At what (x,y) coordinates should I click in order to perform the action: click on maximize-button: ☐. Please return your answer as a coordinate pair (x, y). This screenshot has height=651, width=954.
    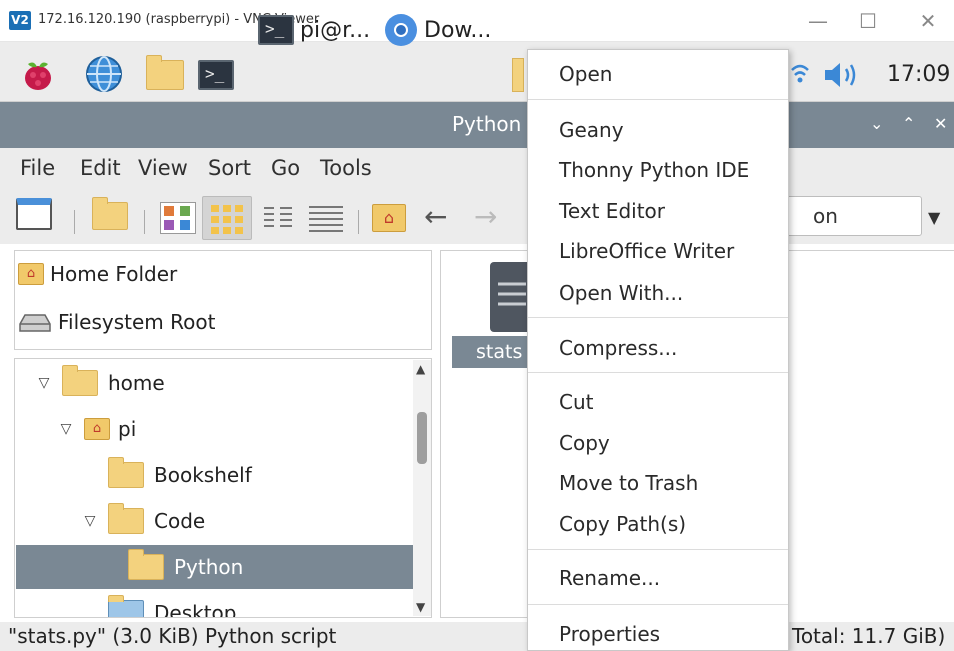
    Looking at the image, I should click on (868, 21).